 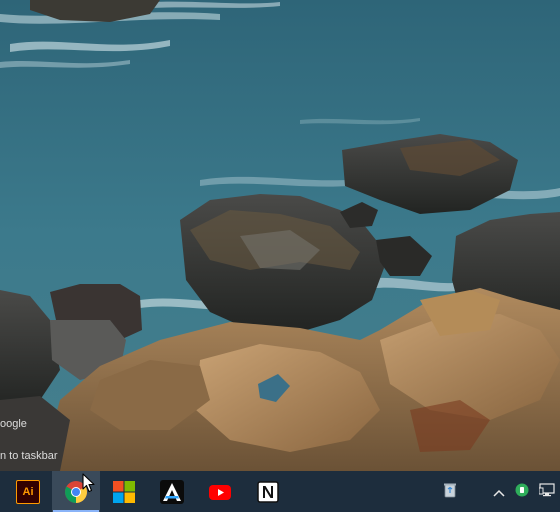 I want to click on microsoft-store-icon, so click(x=124, y=492).